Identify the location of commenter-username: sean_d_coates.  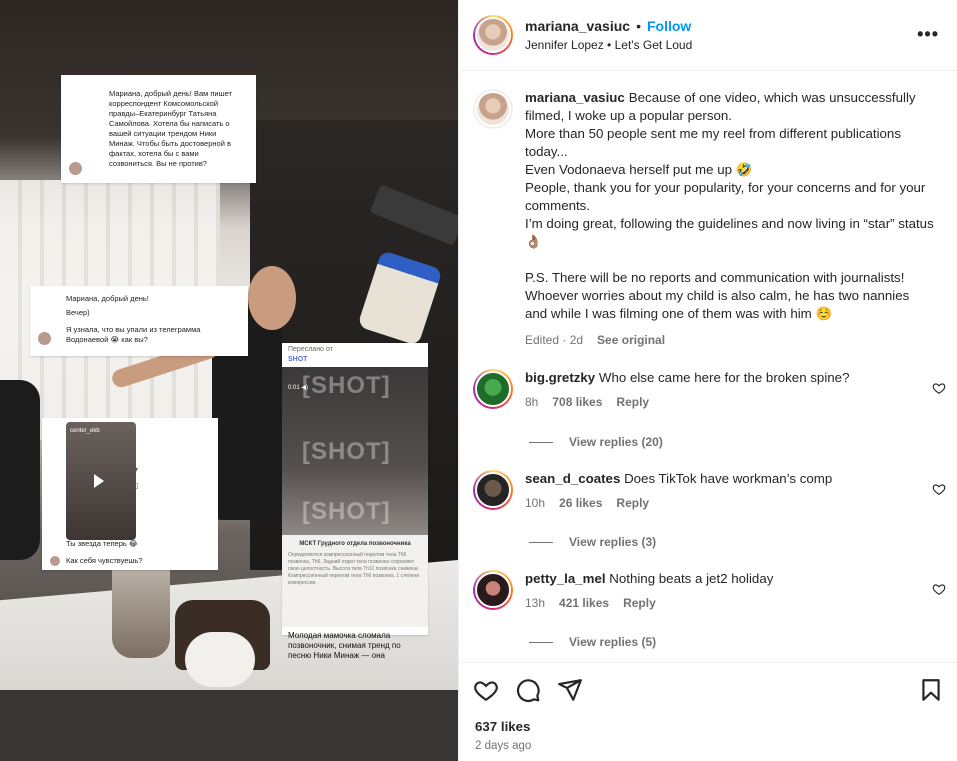
(572, 478).